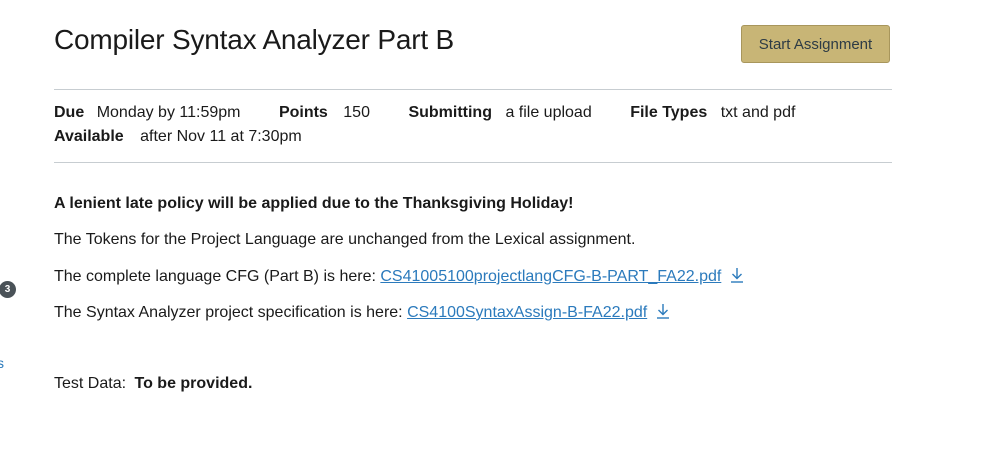 This screenshot has height=464, width=1003. What do you see at coordinates (758, 112) in the screenshot?
I see `filetypes-value: txt and pdf` at bounding box center [758, 112].